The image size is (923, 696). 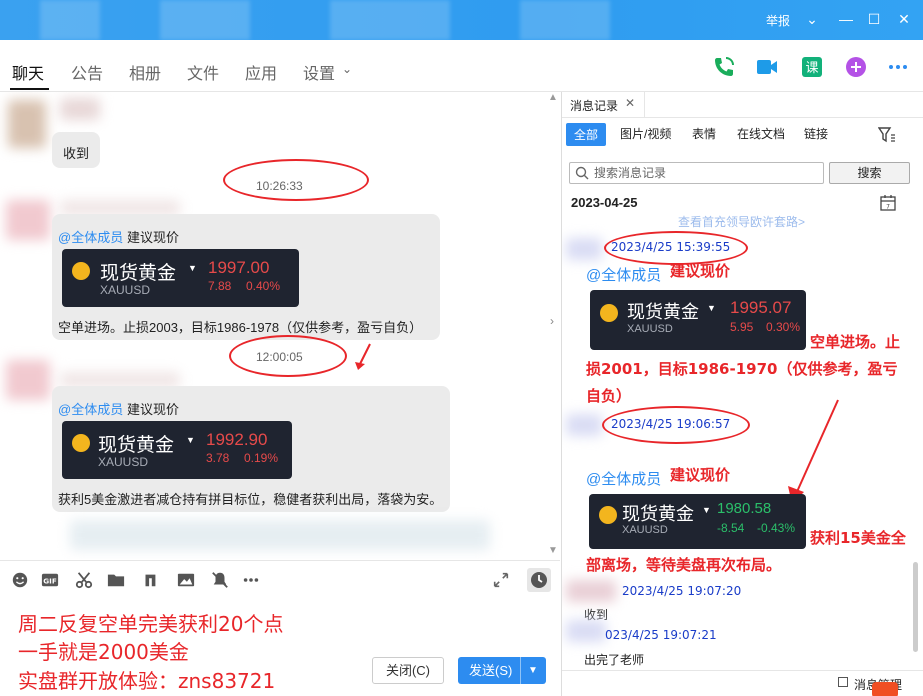 What do you see at coordinates (319, 72) in the screenshot?
I see `tab-settings: 设置` at bounding box center [319, 72].